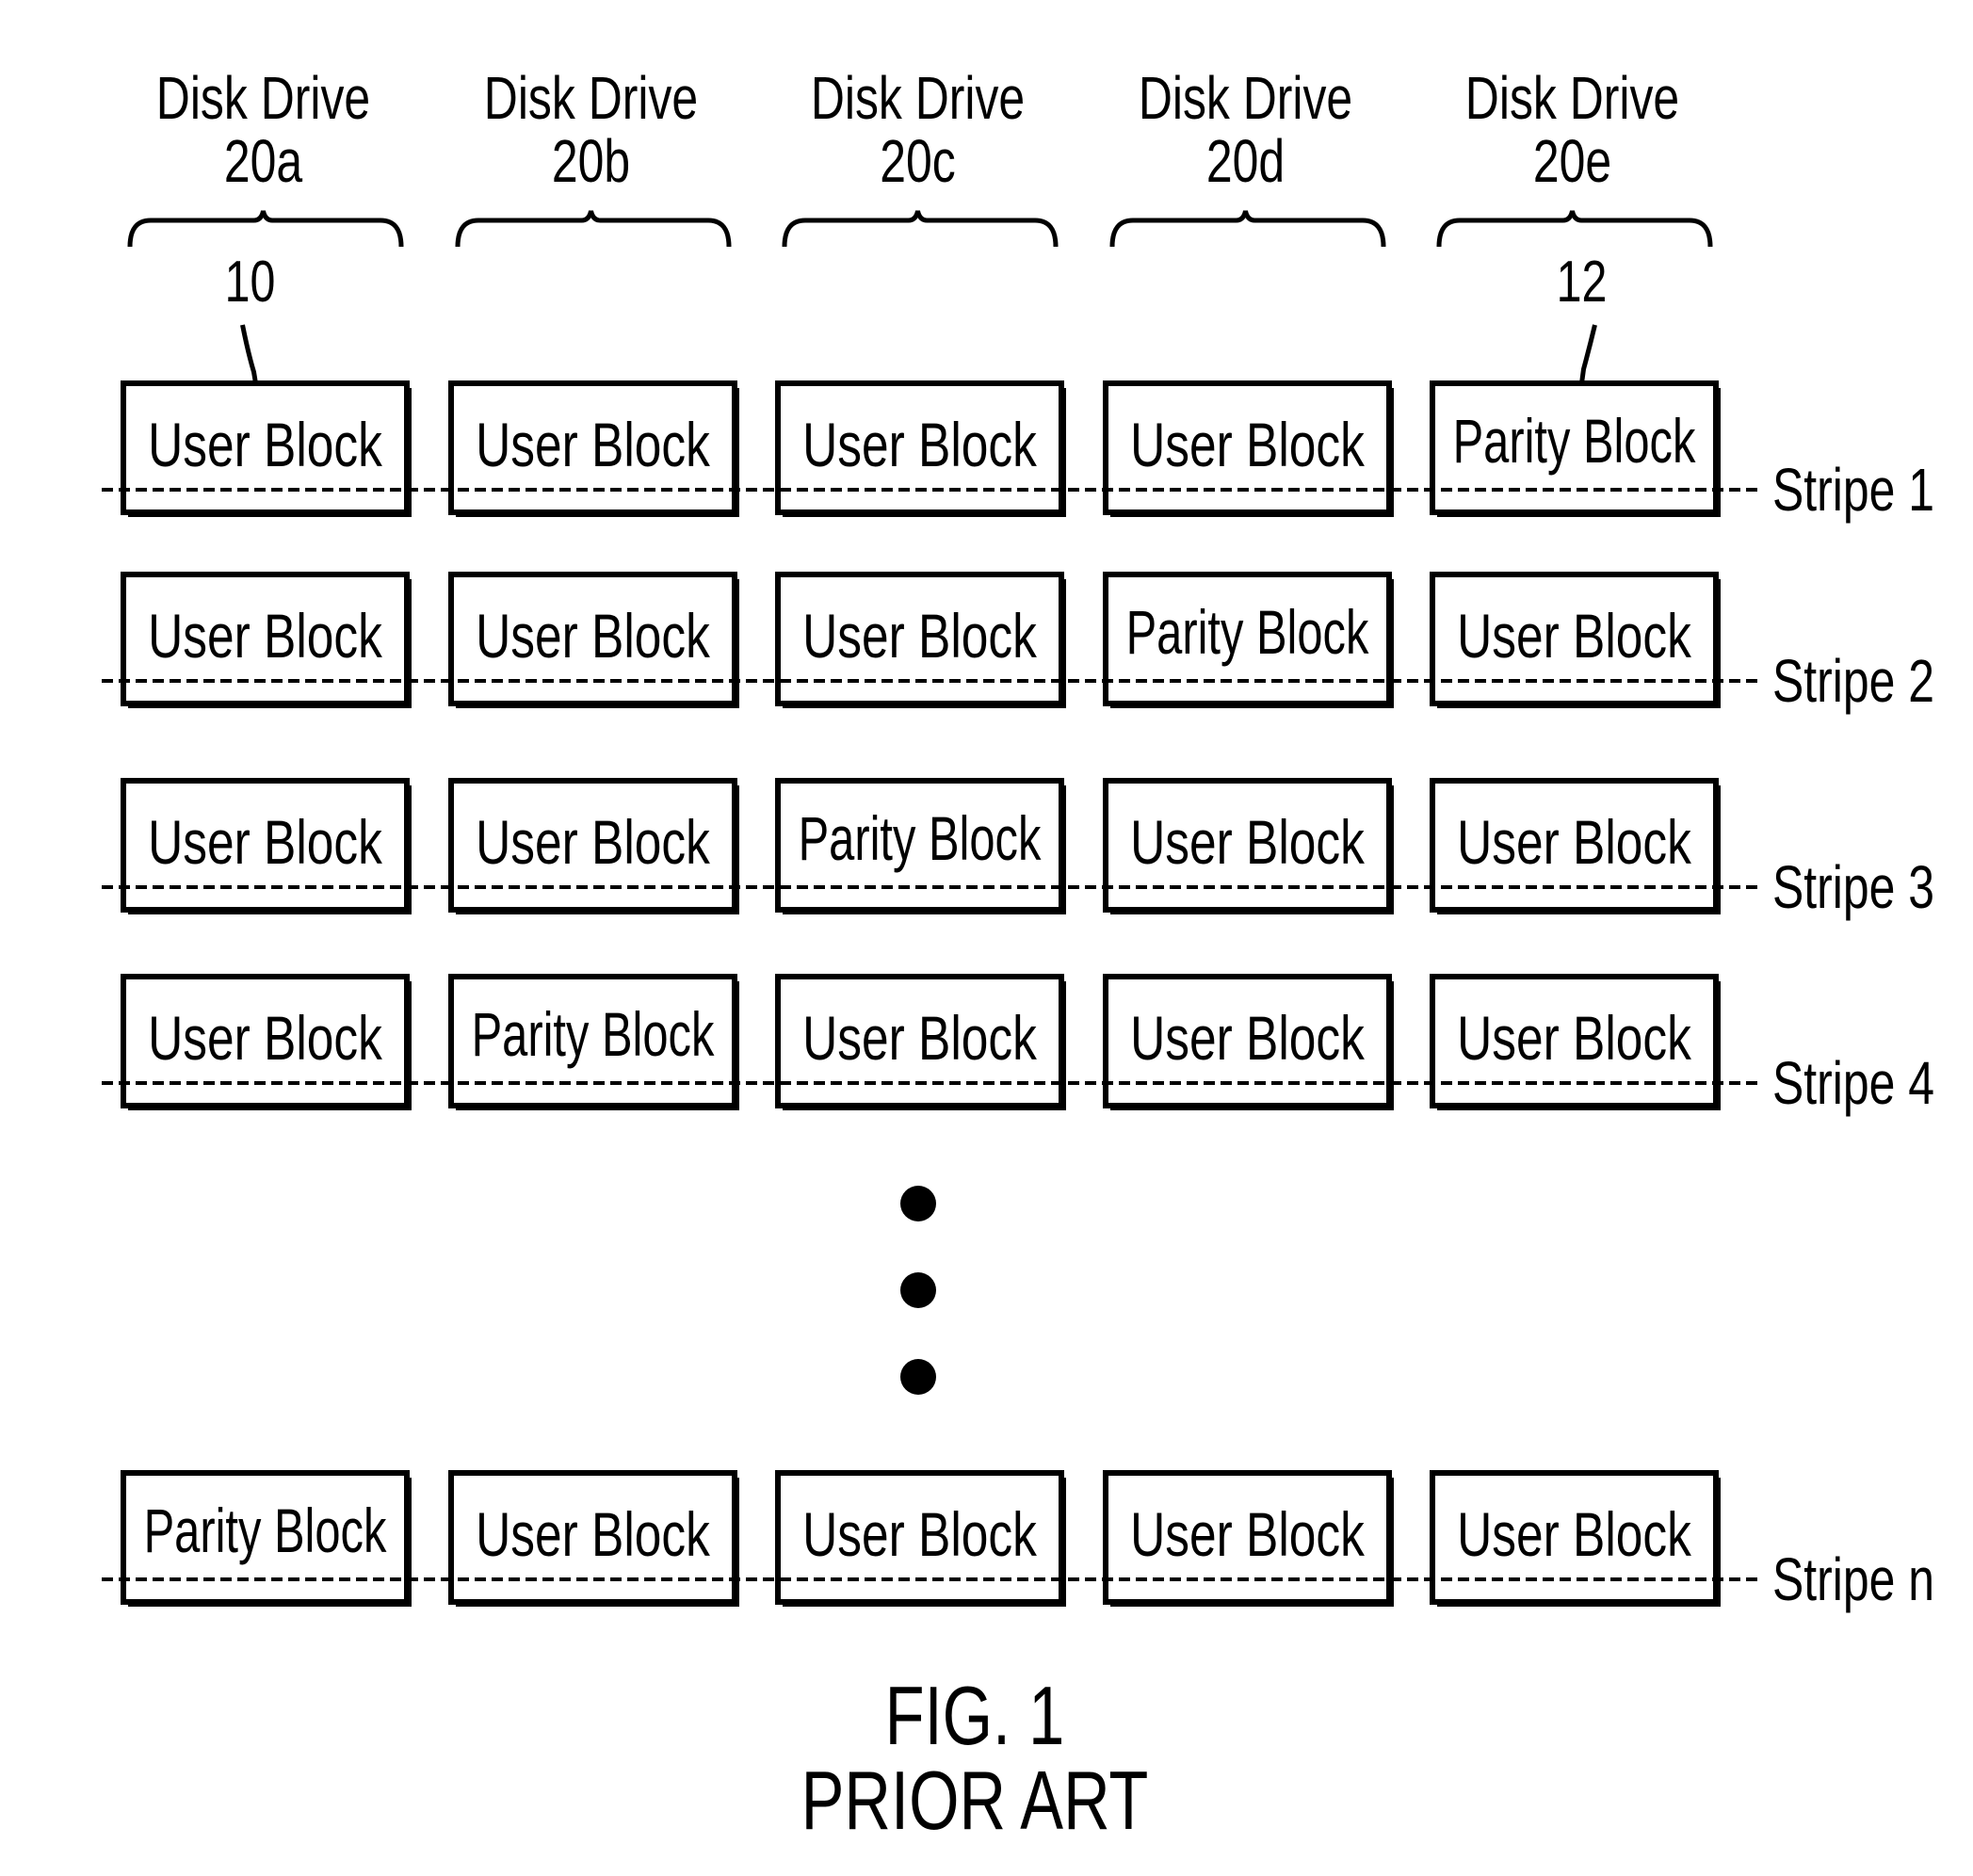 The image size is (1973, 1876). Describe the element at coordinates (1853, 490) in the screenshot. I see `stripe-label: Stripe 1` at that location.